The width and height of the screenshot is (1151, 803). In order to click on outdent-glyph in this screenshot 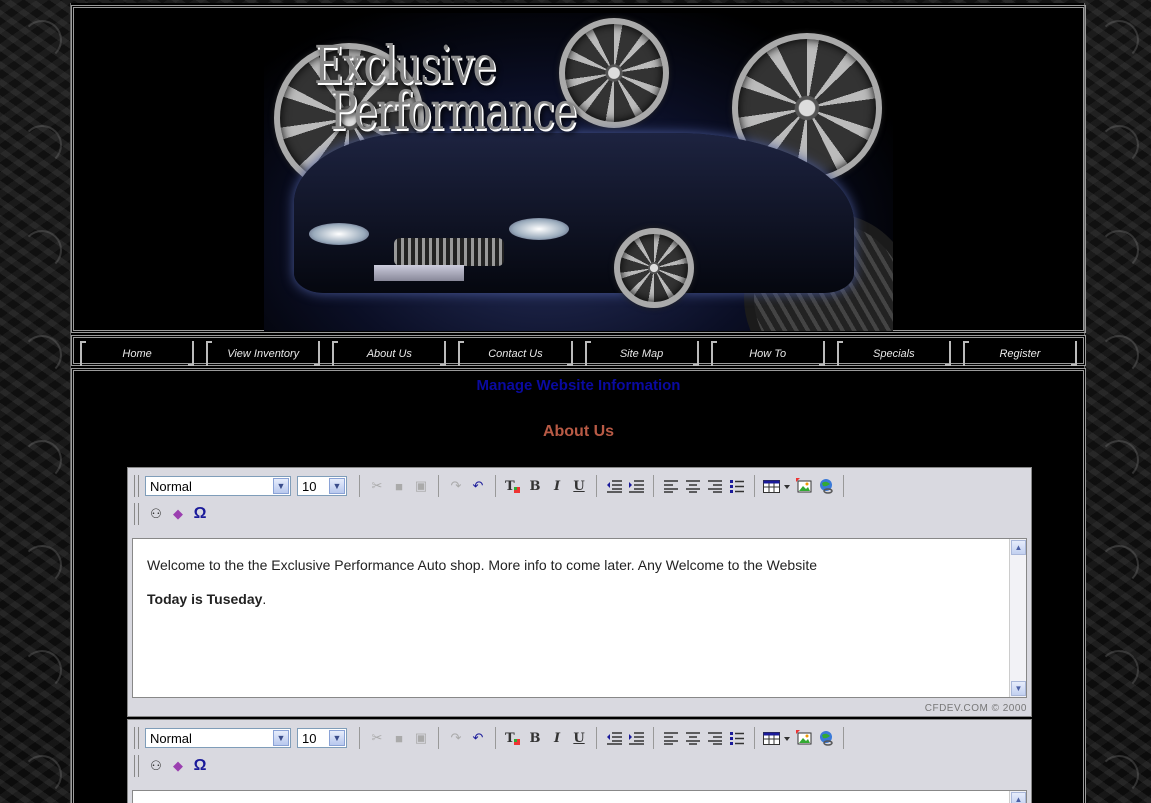, I will do `click(614, 738)`.